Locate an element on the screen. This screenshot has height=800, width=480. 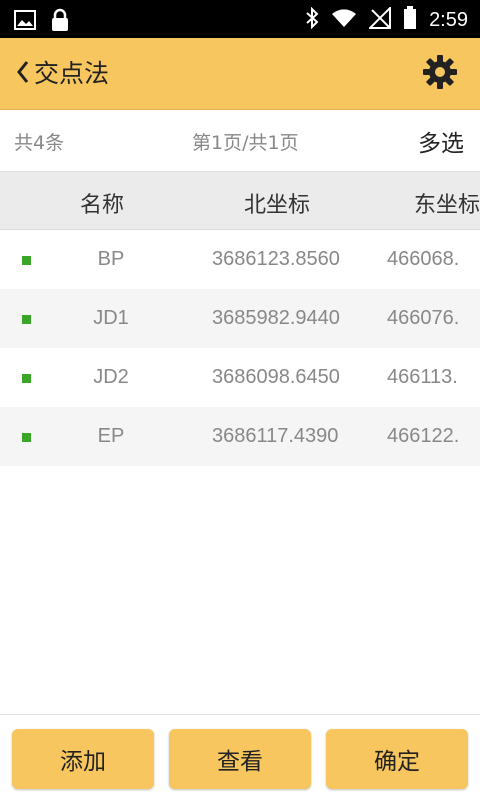
table-row: JD2 3686098.6450 466113. is located at coordinates (240, 377).